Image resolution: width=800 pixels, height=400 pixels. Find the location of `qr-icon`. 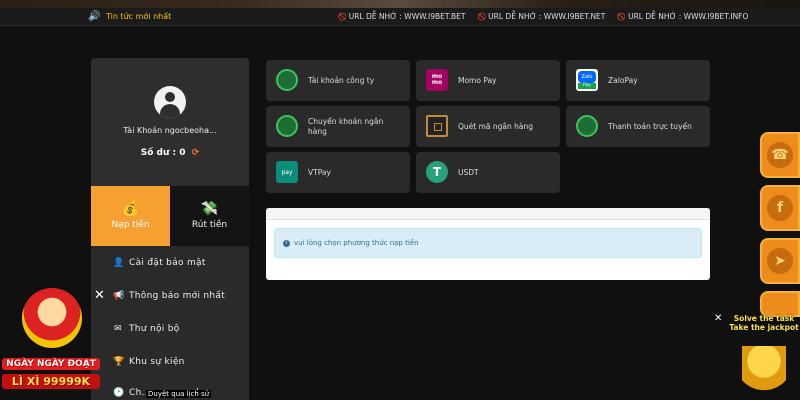

qr-icon is located at coordinates (437, 126).